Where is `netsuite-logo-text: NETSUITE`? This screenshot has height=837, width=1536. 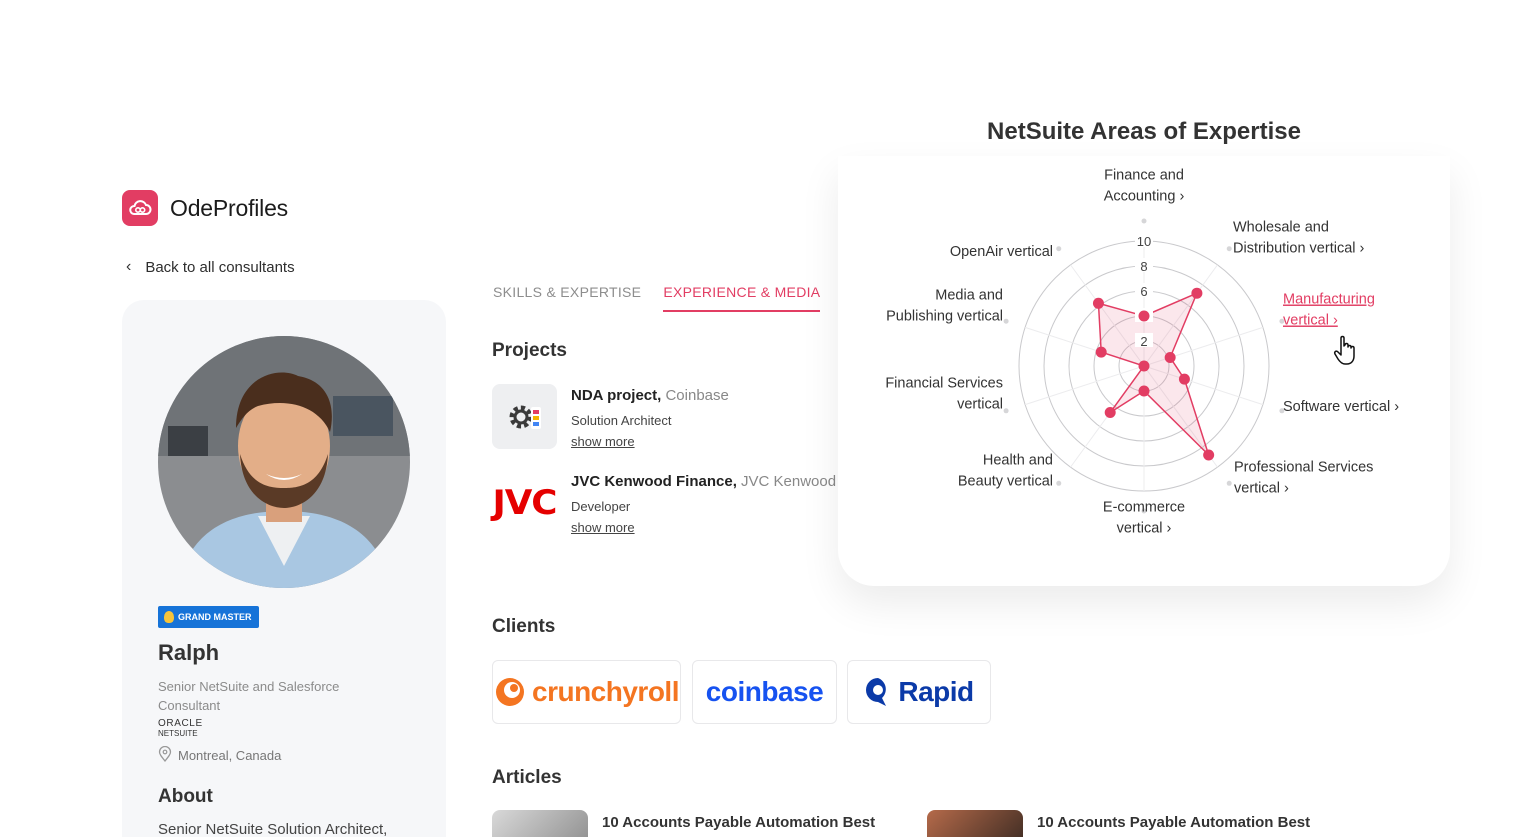 netsuite-logo-text: NETSUITE is located at coordinates (178, 733).